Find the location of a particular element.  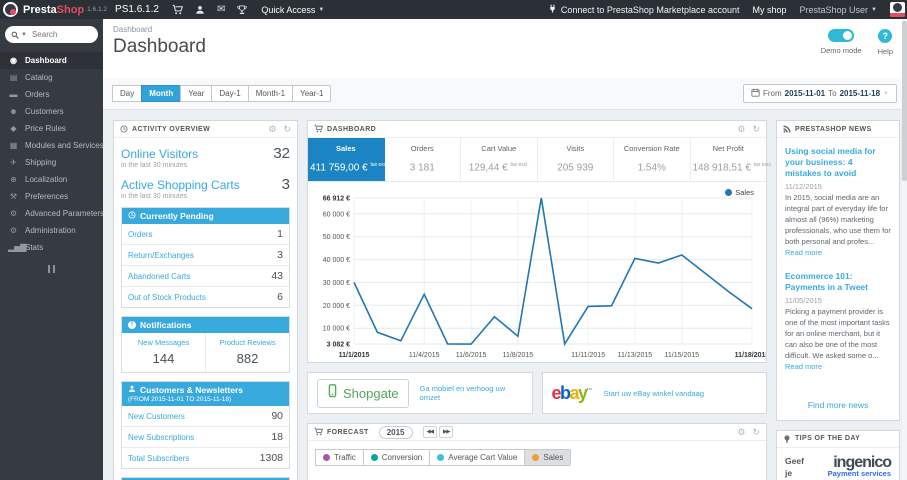

chart-legend-item: Sales is located at coordinates (739, 192).